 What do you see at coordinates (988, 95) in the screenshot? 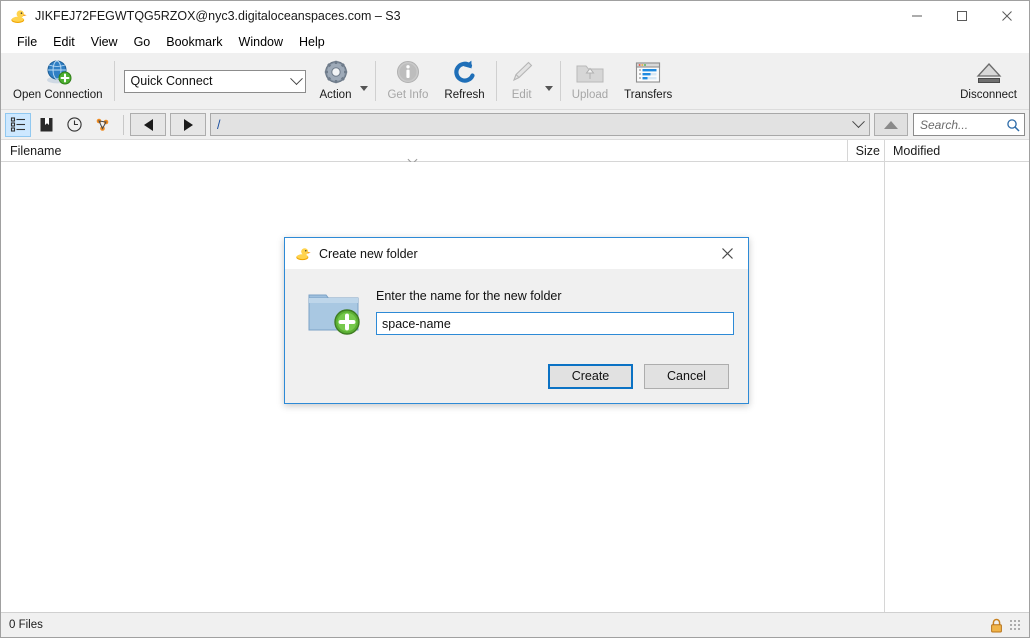
I see `disconnect-label: Disconnect` at bounding box center [988, 95].